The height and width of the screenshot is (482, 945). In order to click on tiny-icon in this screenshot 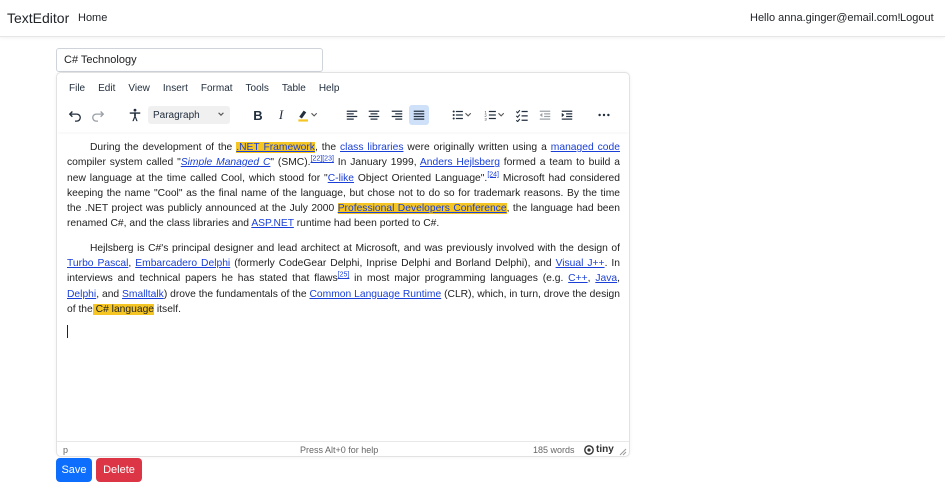, I will do `click(589, 449)`.